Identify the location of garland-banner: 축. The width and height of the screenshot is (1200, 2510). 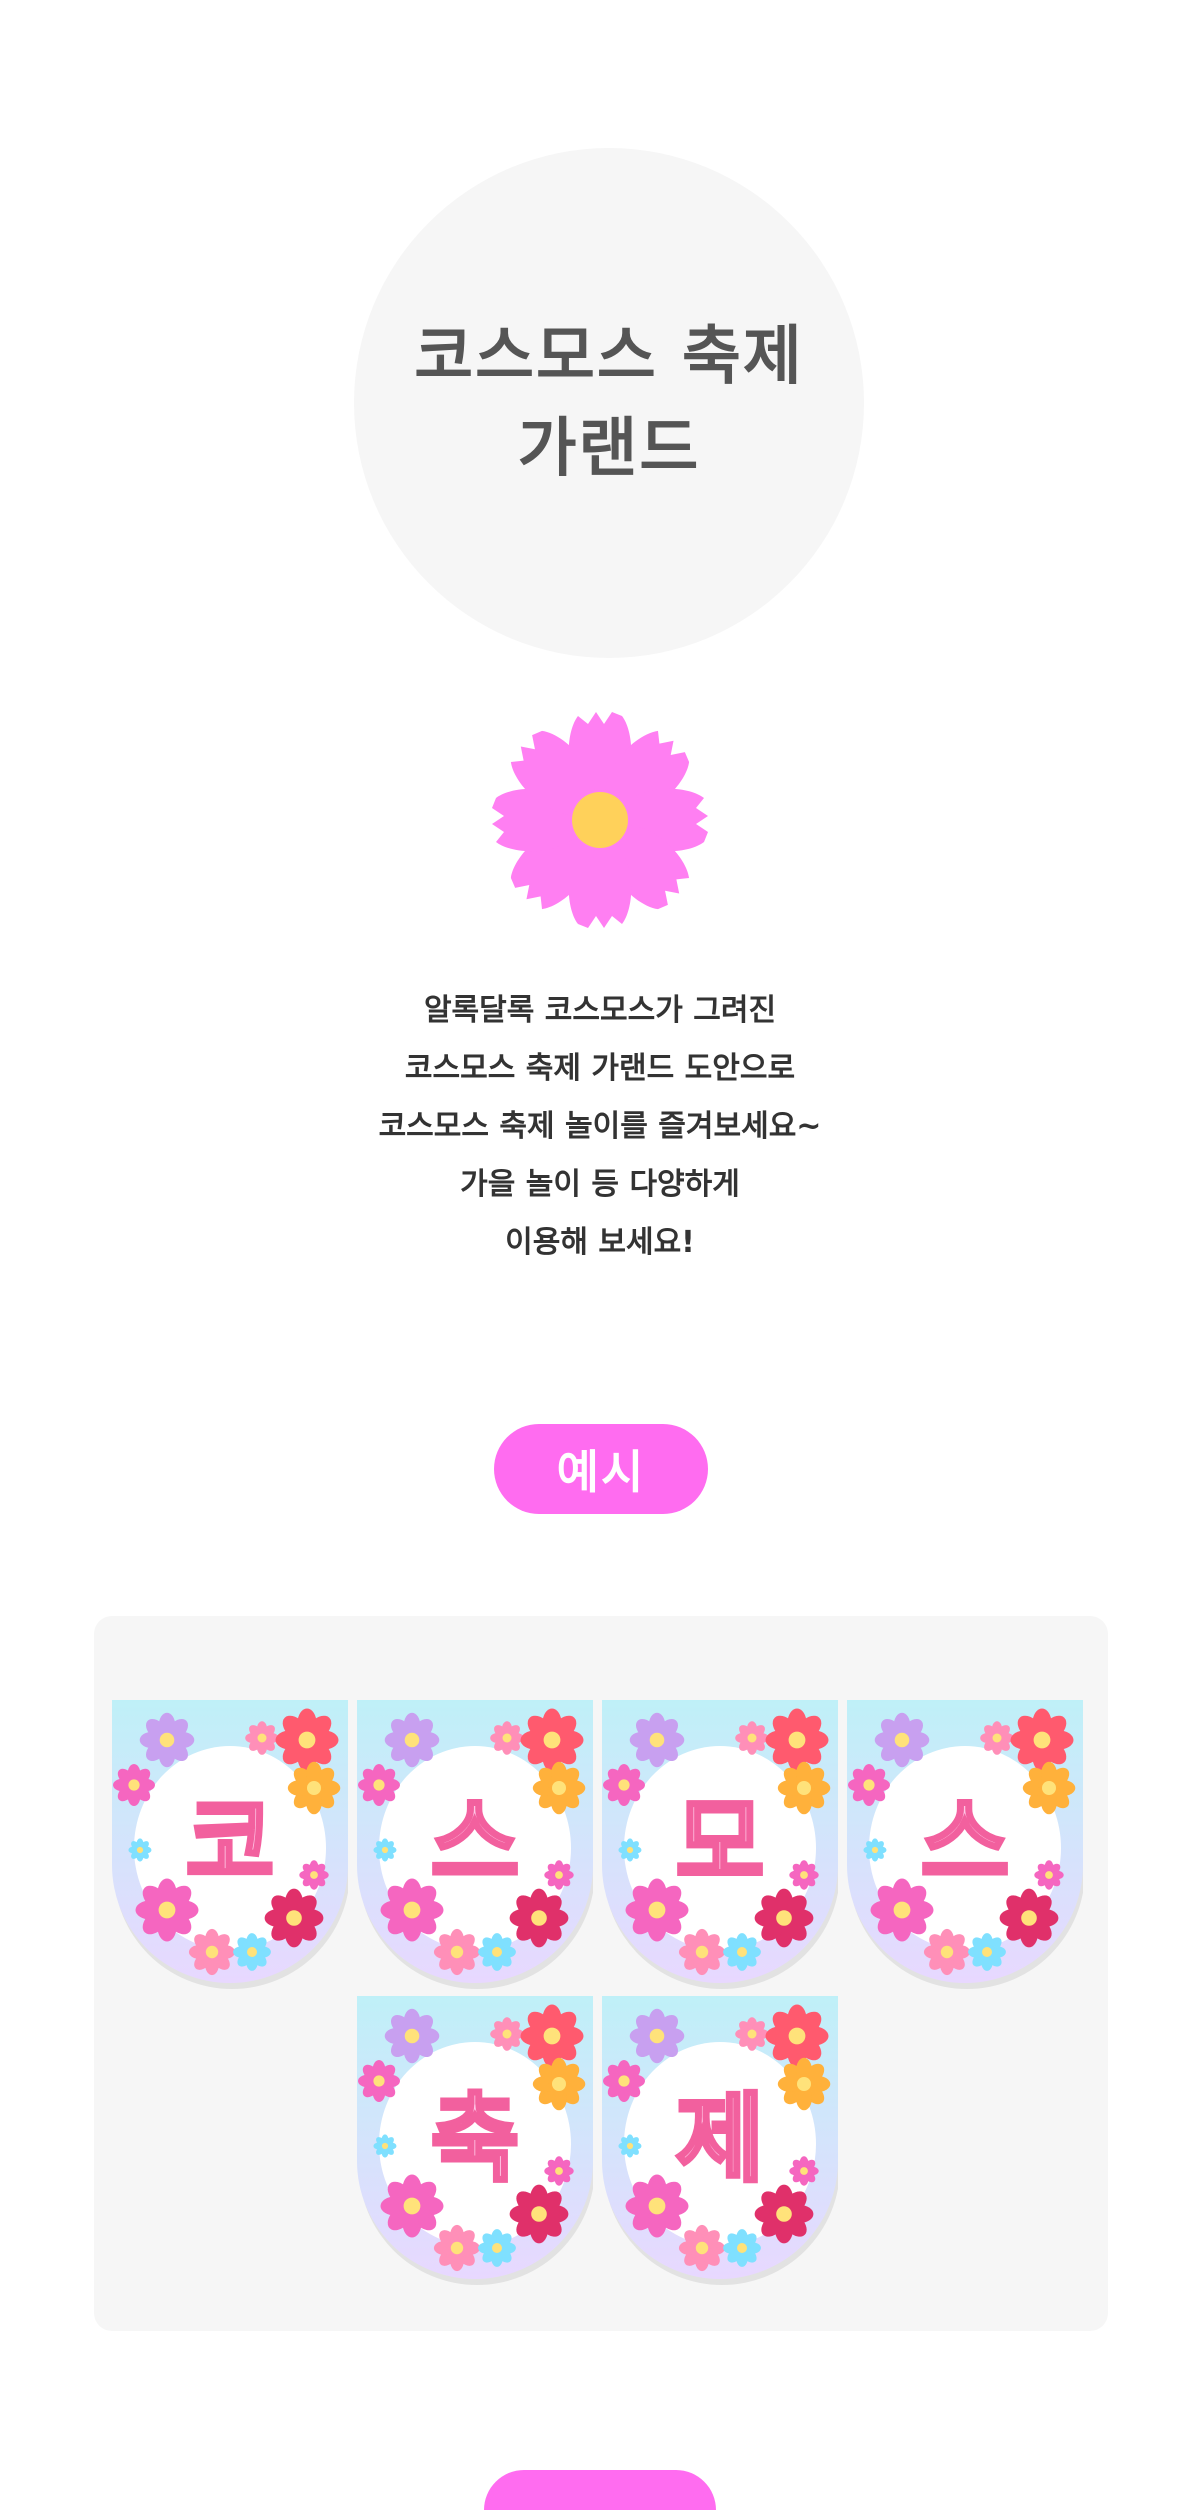
(475, 2140).